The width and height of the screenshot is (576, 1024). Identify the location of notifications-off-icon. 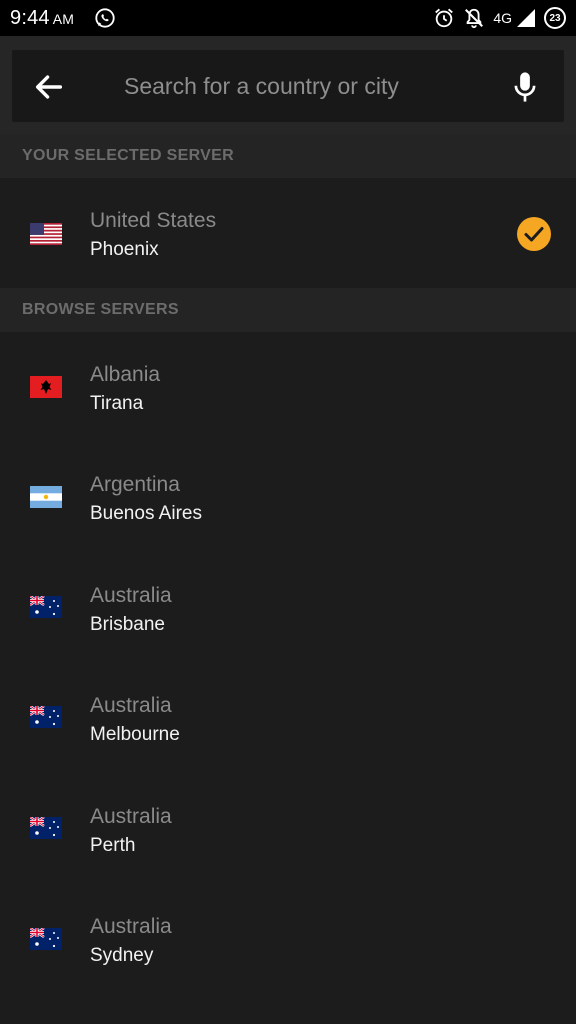
(474, 18).